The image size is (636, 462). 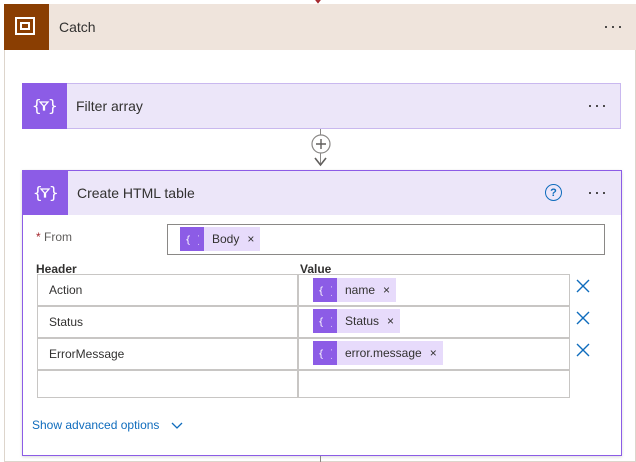 I want to click on value-token: { } error.message ×, so click(x=378, y=353).